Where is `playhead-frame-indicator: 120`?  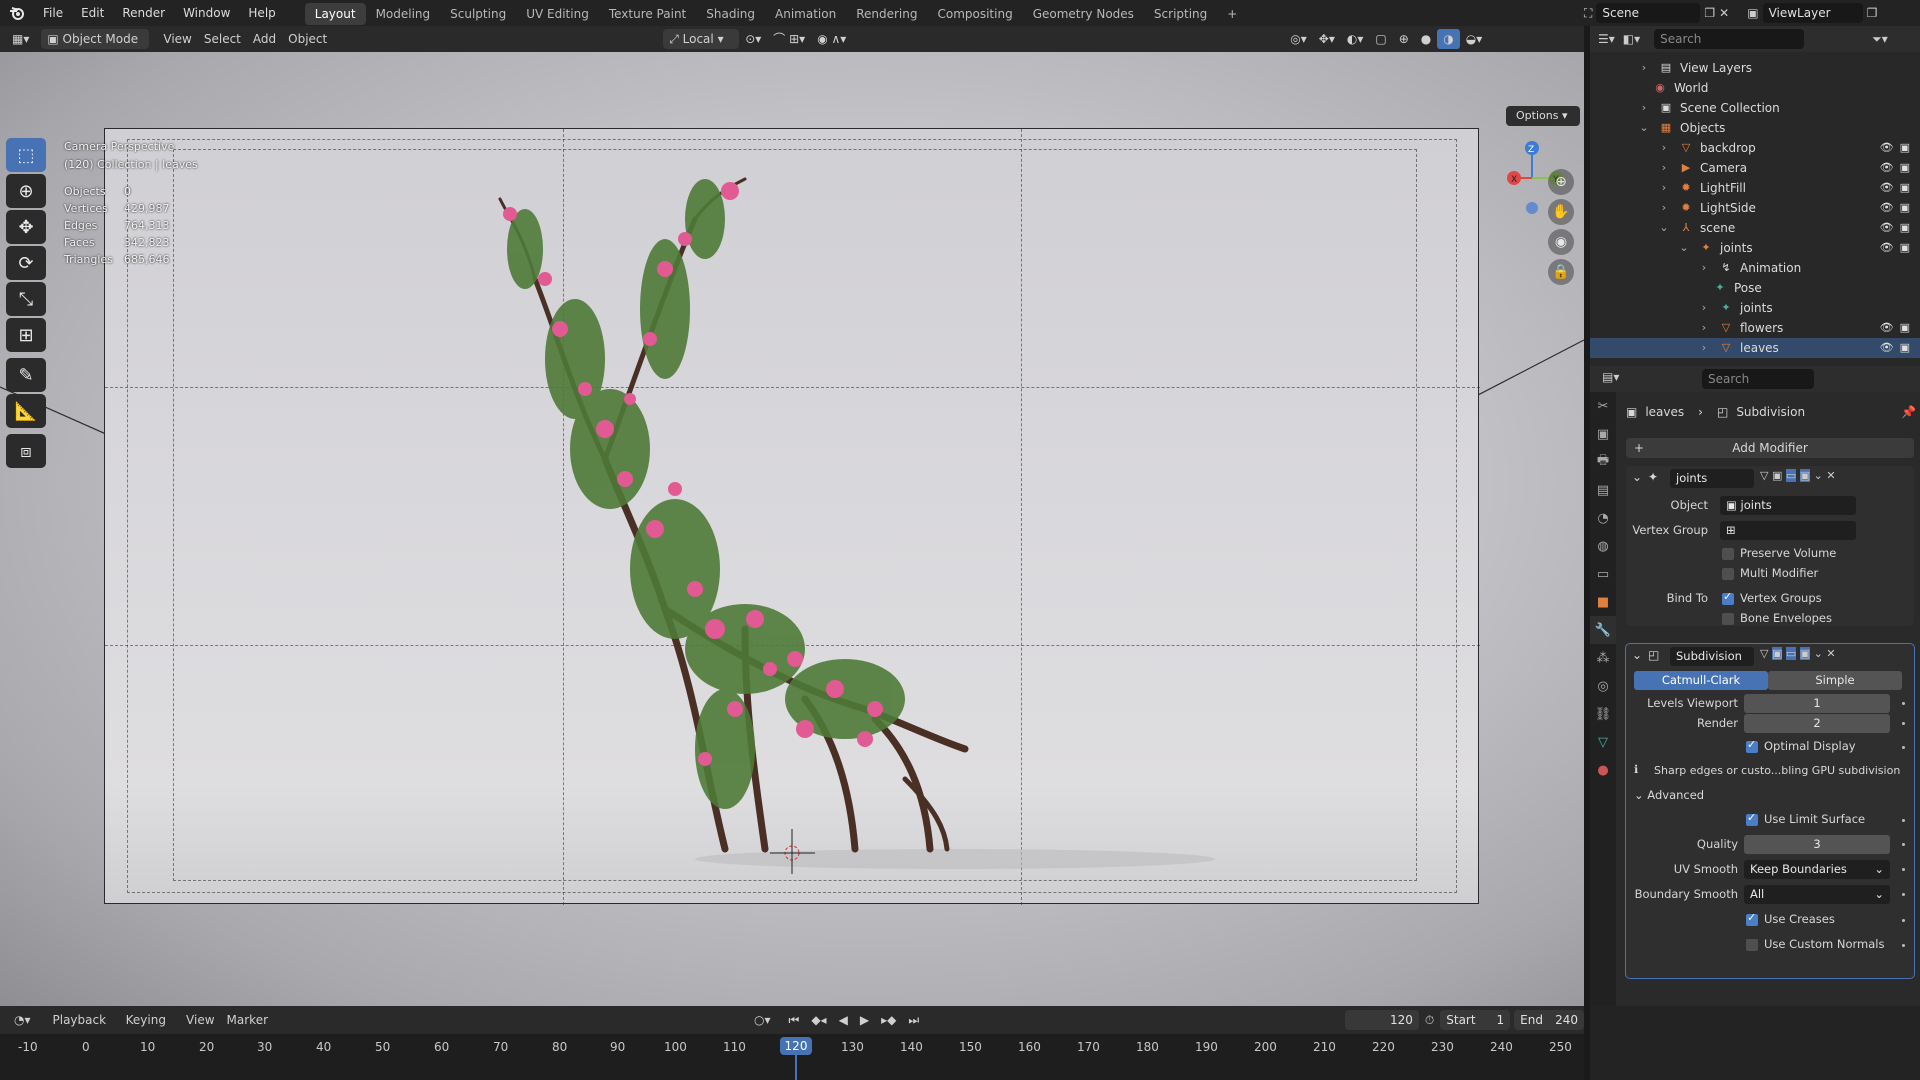
playhead-frame-indicator: 120 is located at coordinates (796, 1046).